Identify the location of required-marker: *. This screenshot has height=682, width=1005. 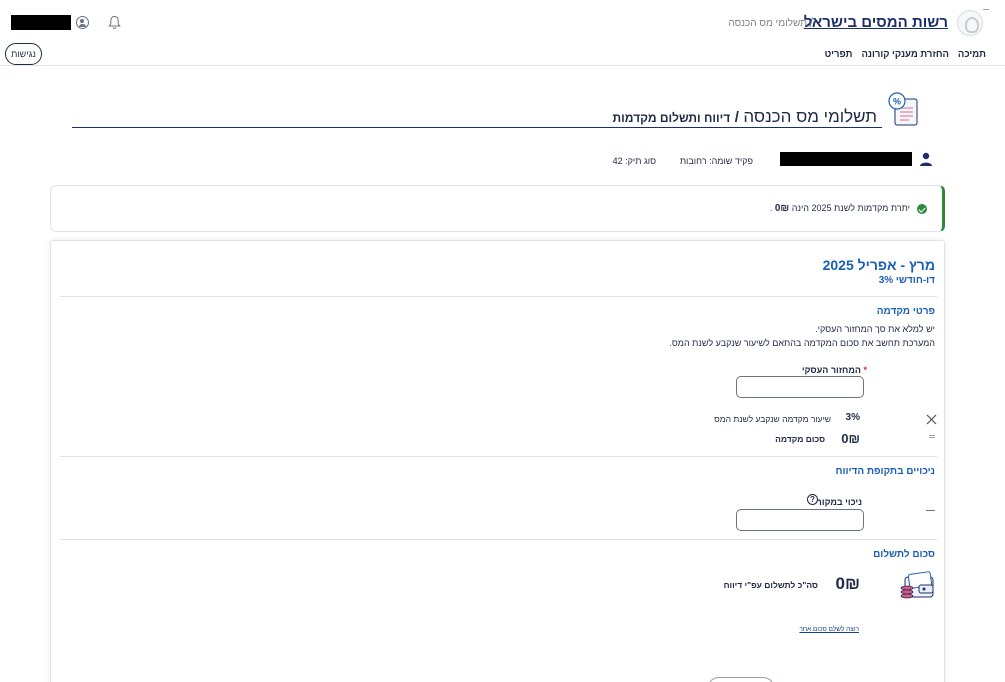
(865, 370).